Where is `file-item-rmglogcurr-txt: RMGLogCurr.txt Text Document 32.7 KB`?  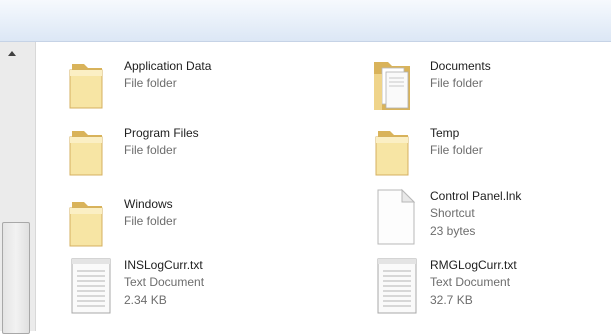 file-item-rmglogcurr-txt: RMGLogCurr.txt Text Document 32.7 KB is located at coordinates (491, 285).